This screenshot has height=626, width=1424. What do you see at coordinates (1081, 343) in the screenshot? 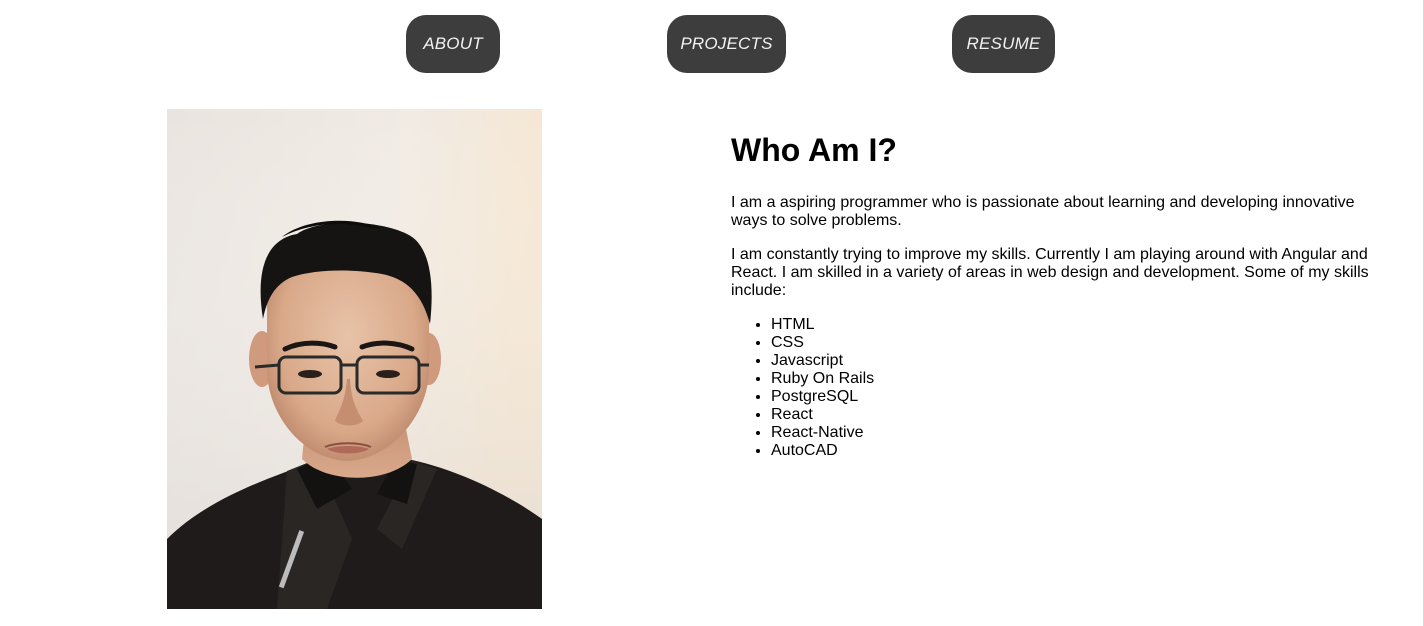
I see `skill-item-css: CSS` at bounding box center [1081, 343].